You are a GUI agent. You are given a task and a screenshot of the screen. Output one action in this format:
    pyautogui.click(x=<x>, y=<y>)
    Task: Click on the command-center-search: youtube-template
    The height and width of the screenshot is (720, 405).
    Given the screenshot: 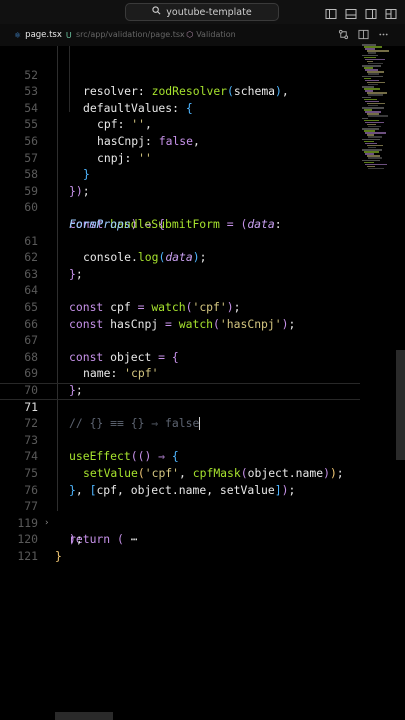 What is the action you would take?
    pyautogui.click(x=202, y=12)
    